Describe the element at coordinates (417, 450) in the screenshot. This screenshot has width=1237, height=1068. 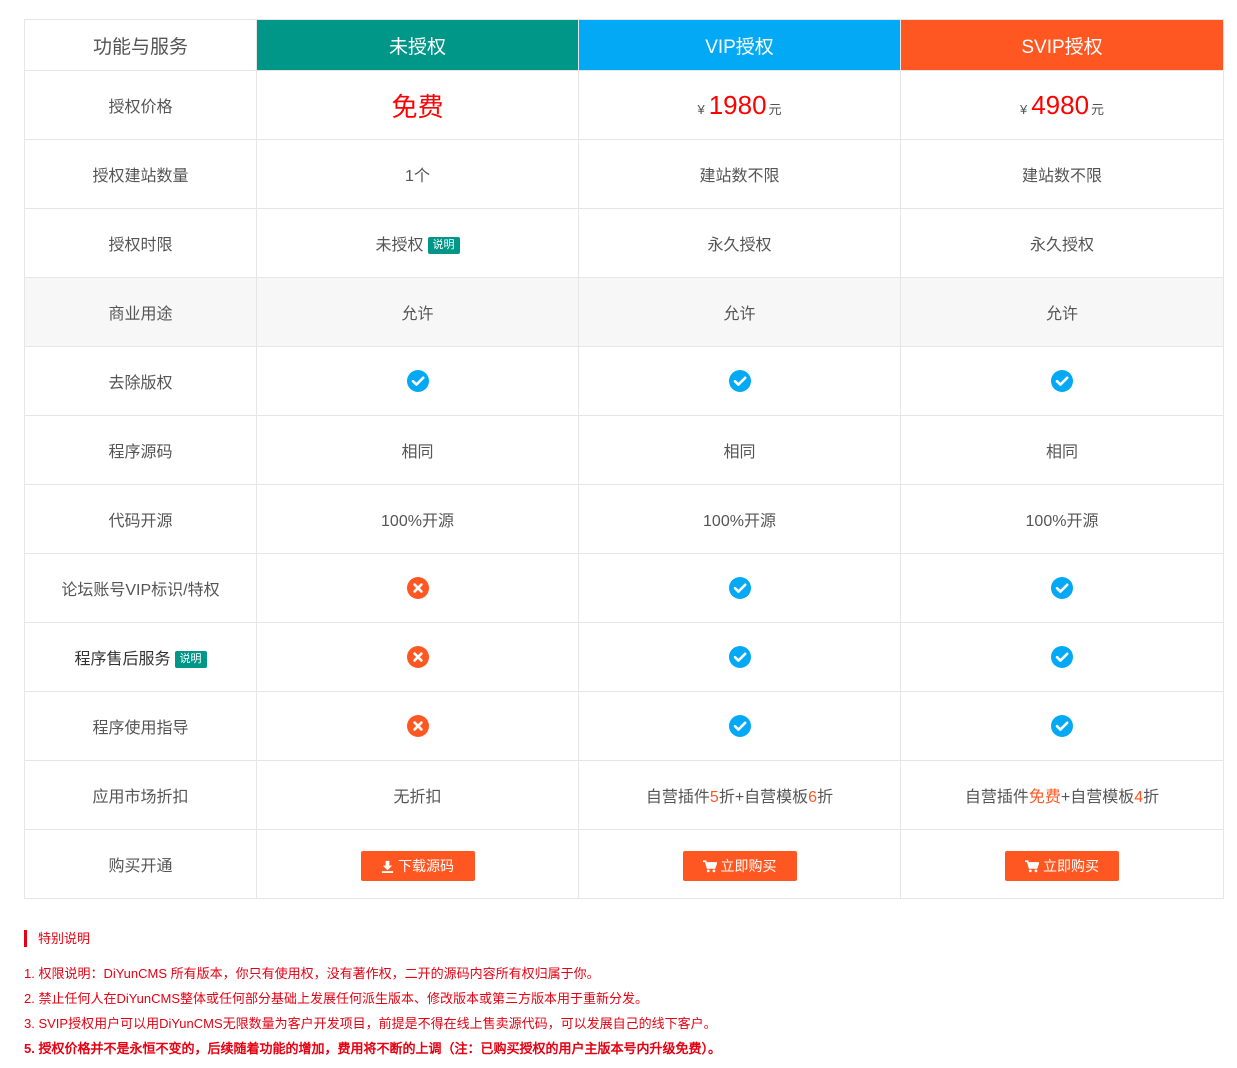
I see `cell-free: 相同` at that location.